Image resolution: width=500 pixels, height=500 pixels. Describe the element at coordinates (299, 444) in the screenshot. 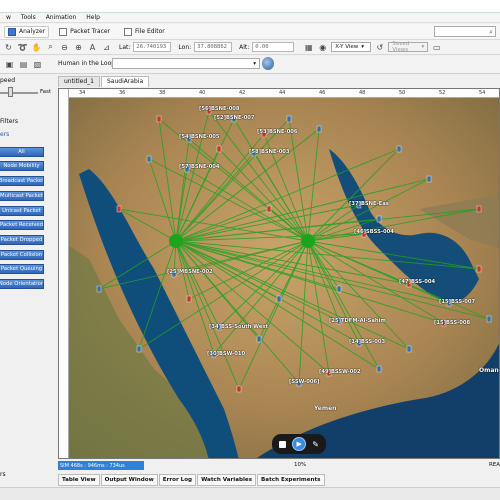

I see `play-button: ▶` at that location.